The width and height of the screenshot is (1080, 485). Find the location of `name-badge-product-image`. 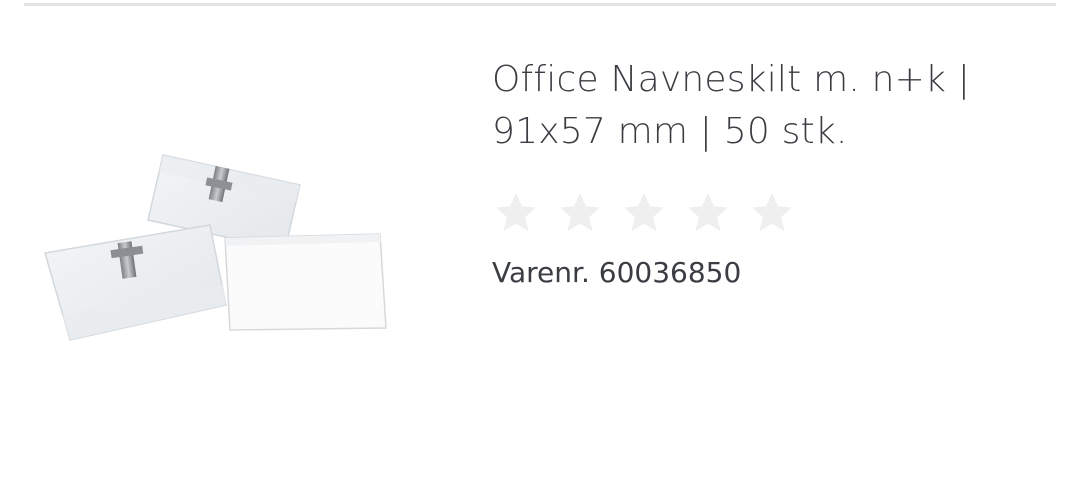

name-badge-product-image is located at coordinates (215, 247).